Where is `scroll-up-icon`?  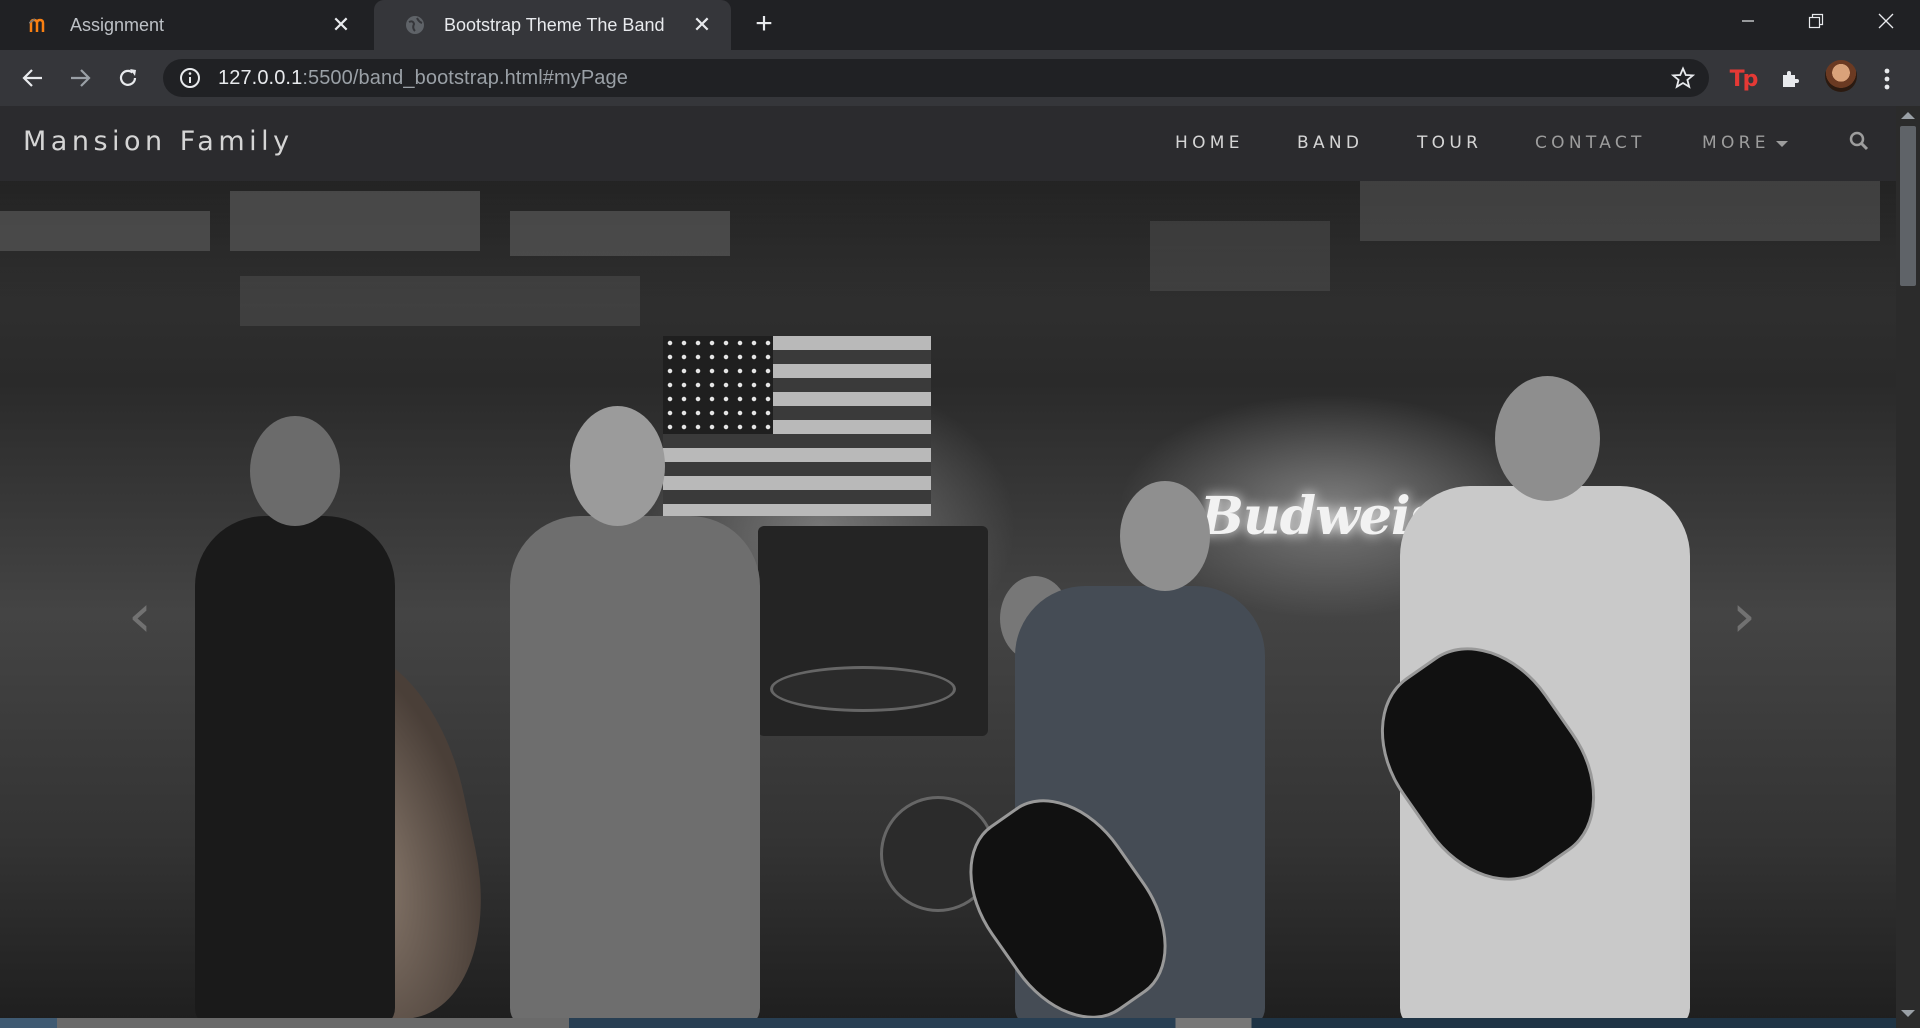
scroll-up-icon is located at coordinates (1908, 115).